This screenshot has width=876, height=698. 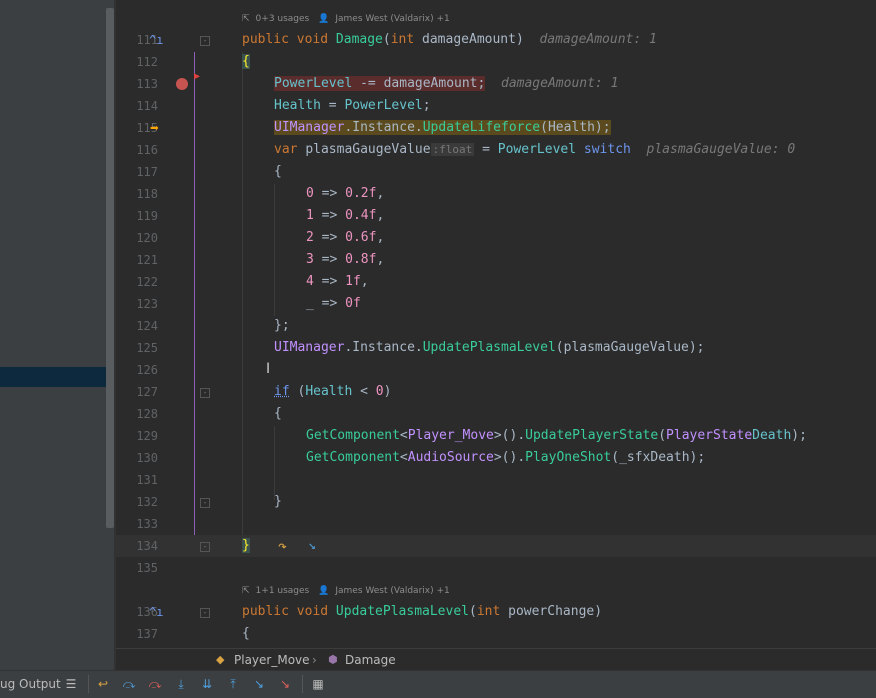 What do you see at coordinates (282, 546) in the screenshot?
I see `step-over-icon: ↷` at bounding box center [282, 546].